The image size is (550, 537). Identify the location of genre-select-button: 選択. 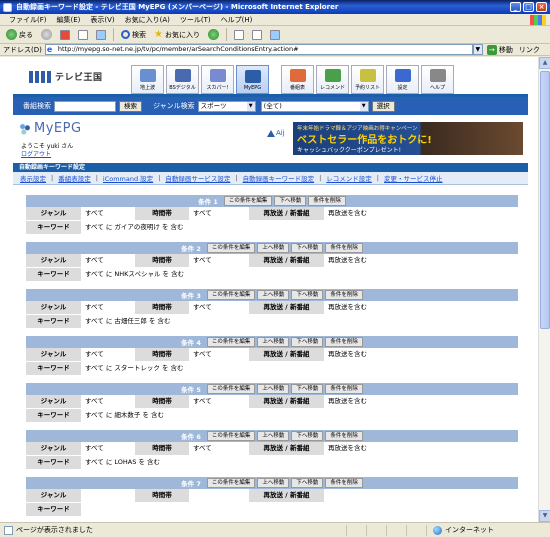
(383, 106).